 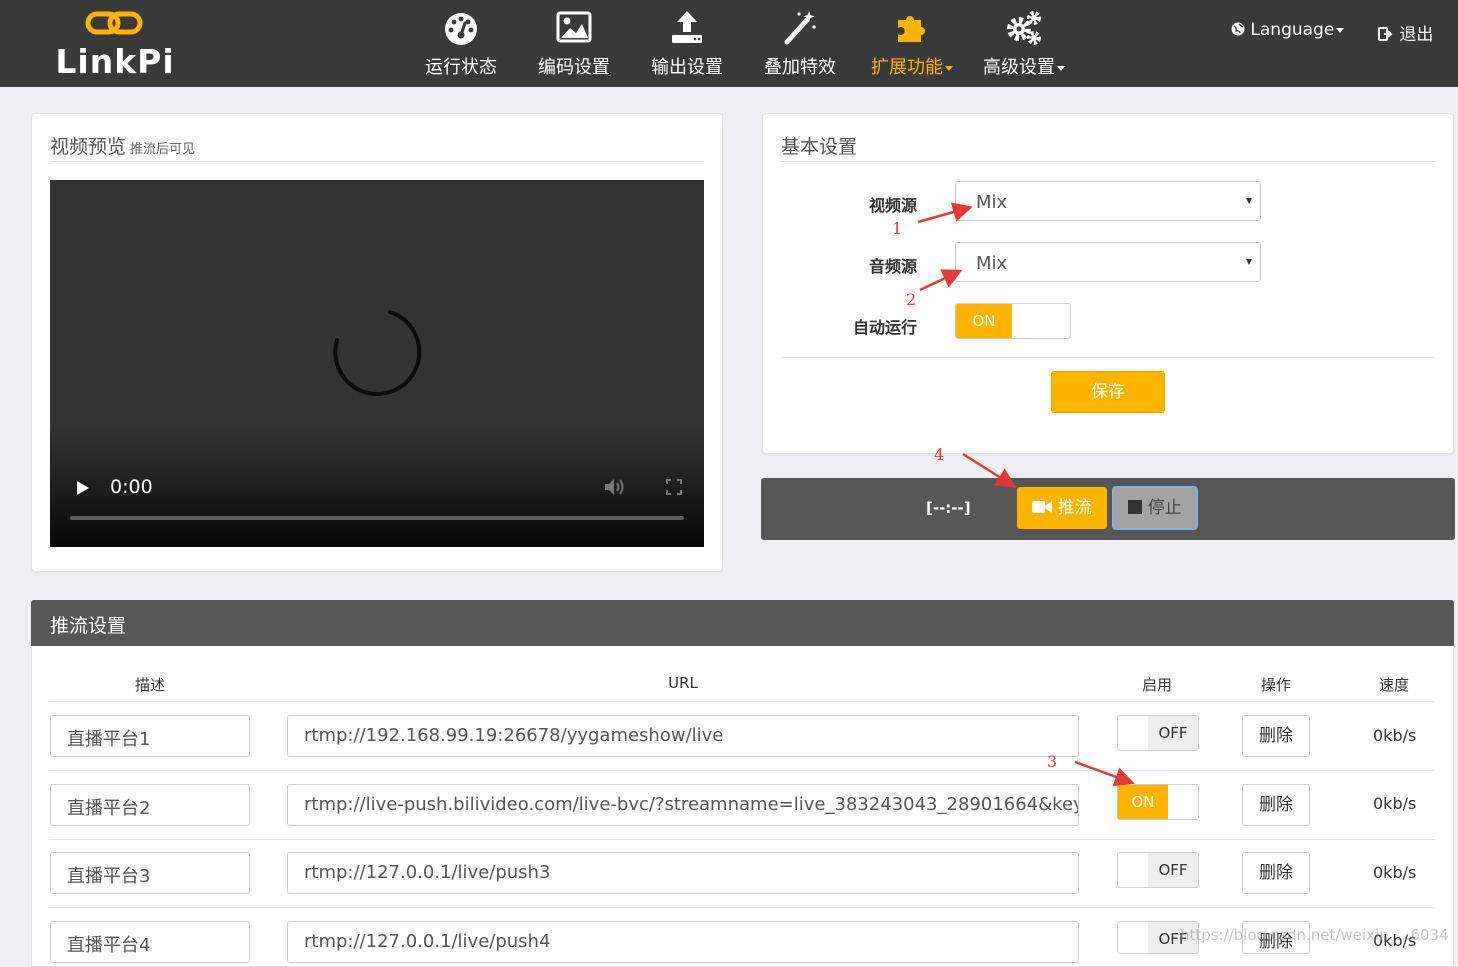 What do you see at coordinates (911, 299) in the screenshot?
I see `annotation-label: 2` at bounding box center [911, 299].